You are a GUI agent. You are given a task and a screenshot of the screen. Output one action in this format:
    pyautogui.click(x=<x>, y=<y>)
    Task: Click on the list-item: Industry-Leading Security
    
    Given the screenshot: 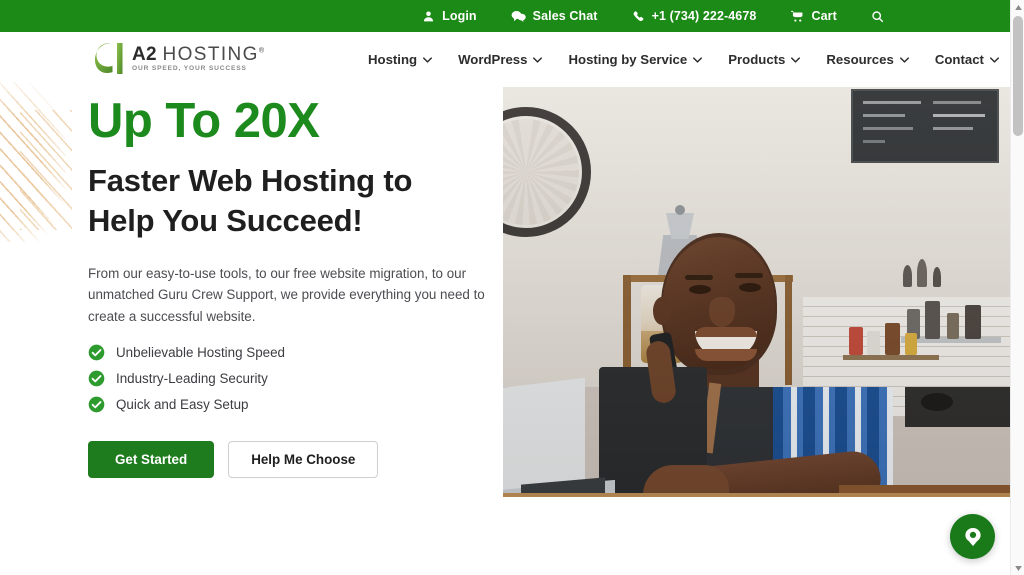 What is the action you would take?
    pyautogui.click(x=293, y=378)
    